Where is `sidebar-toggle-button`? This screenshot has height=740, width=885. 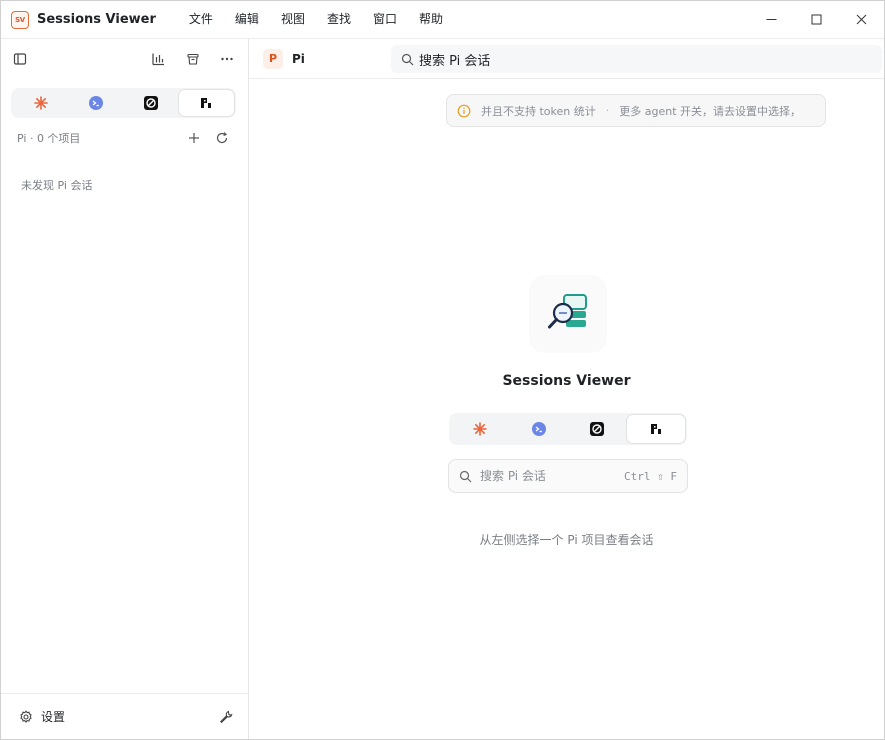
sidebar-toggle-button is located at coordinates (20, 59).